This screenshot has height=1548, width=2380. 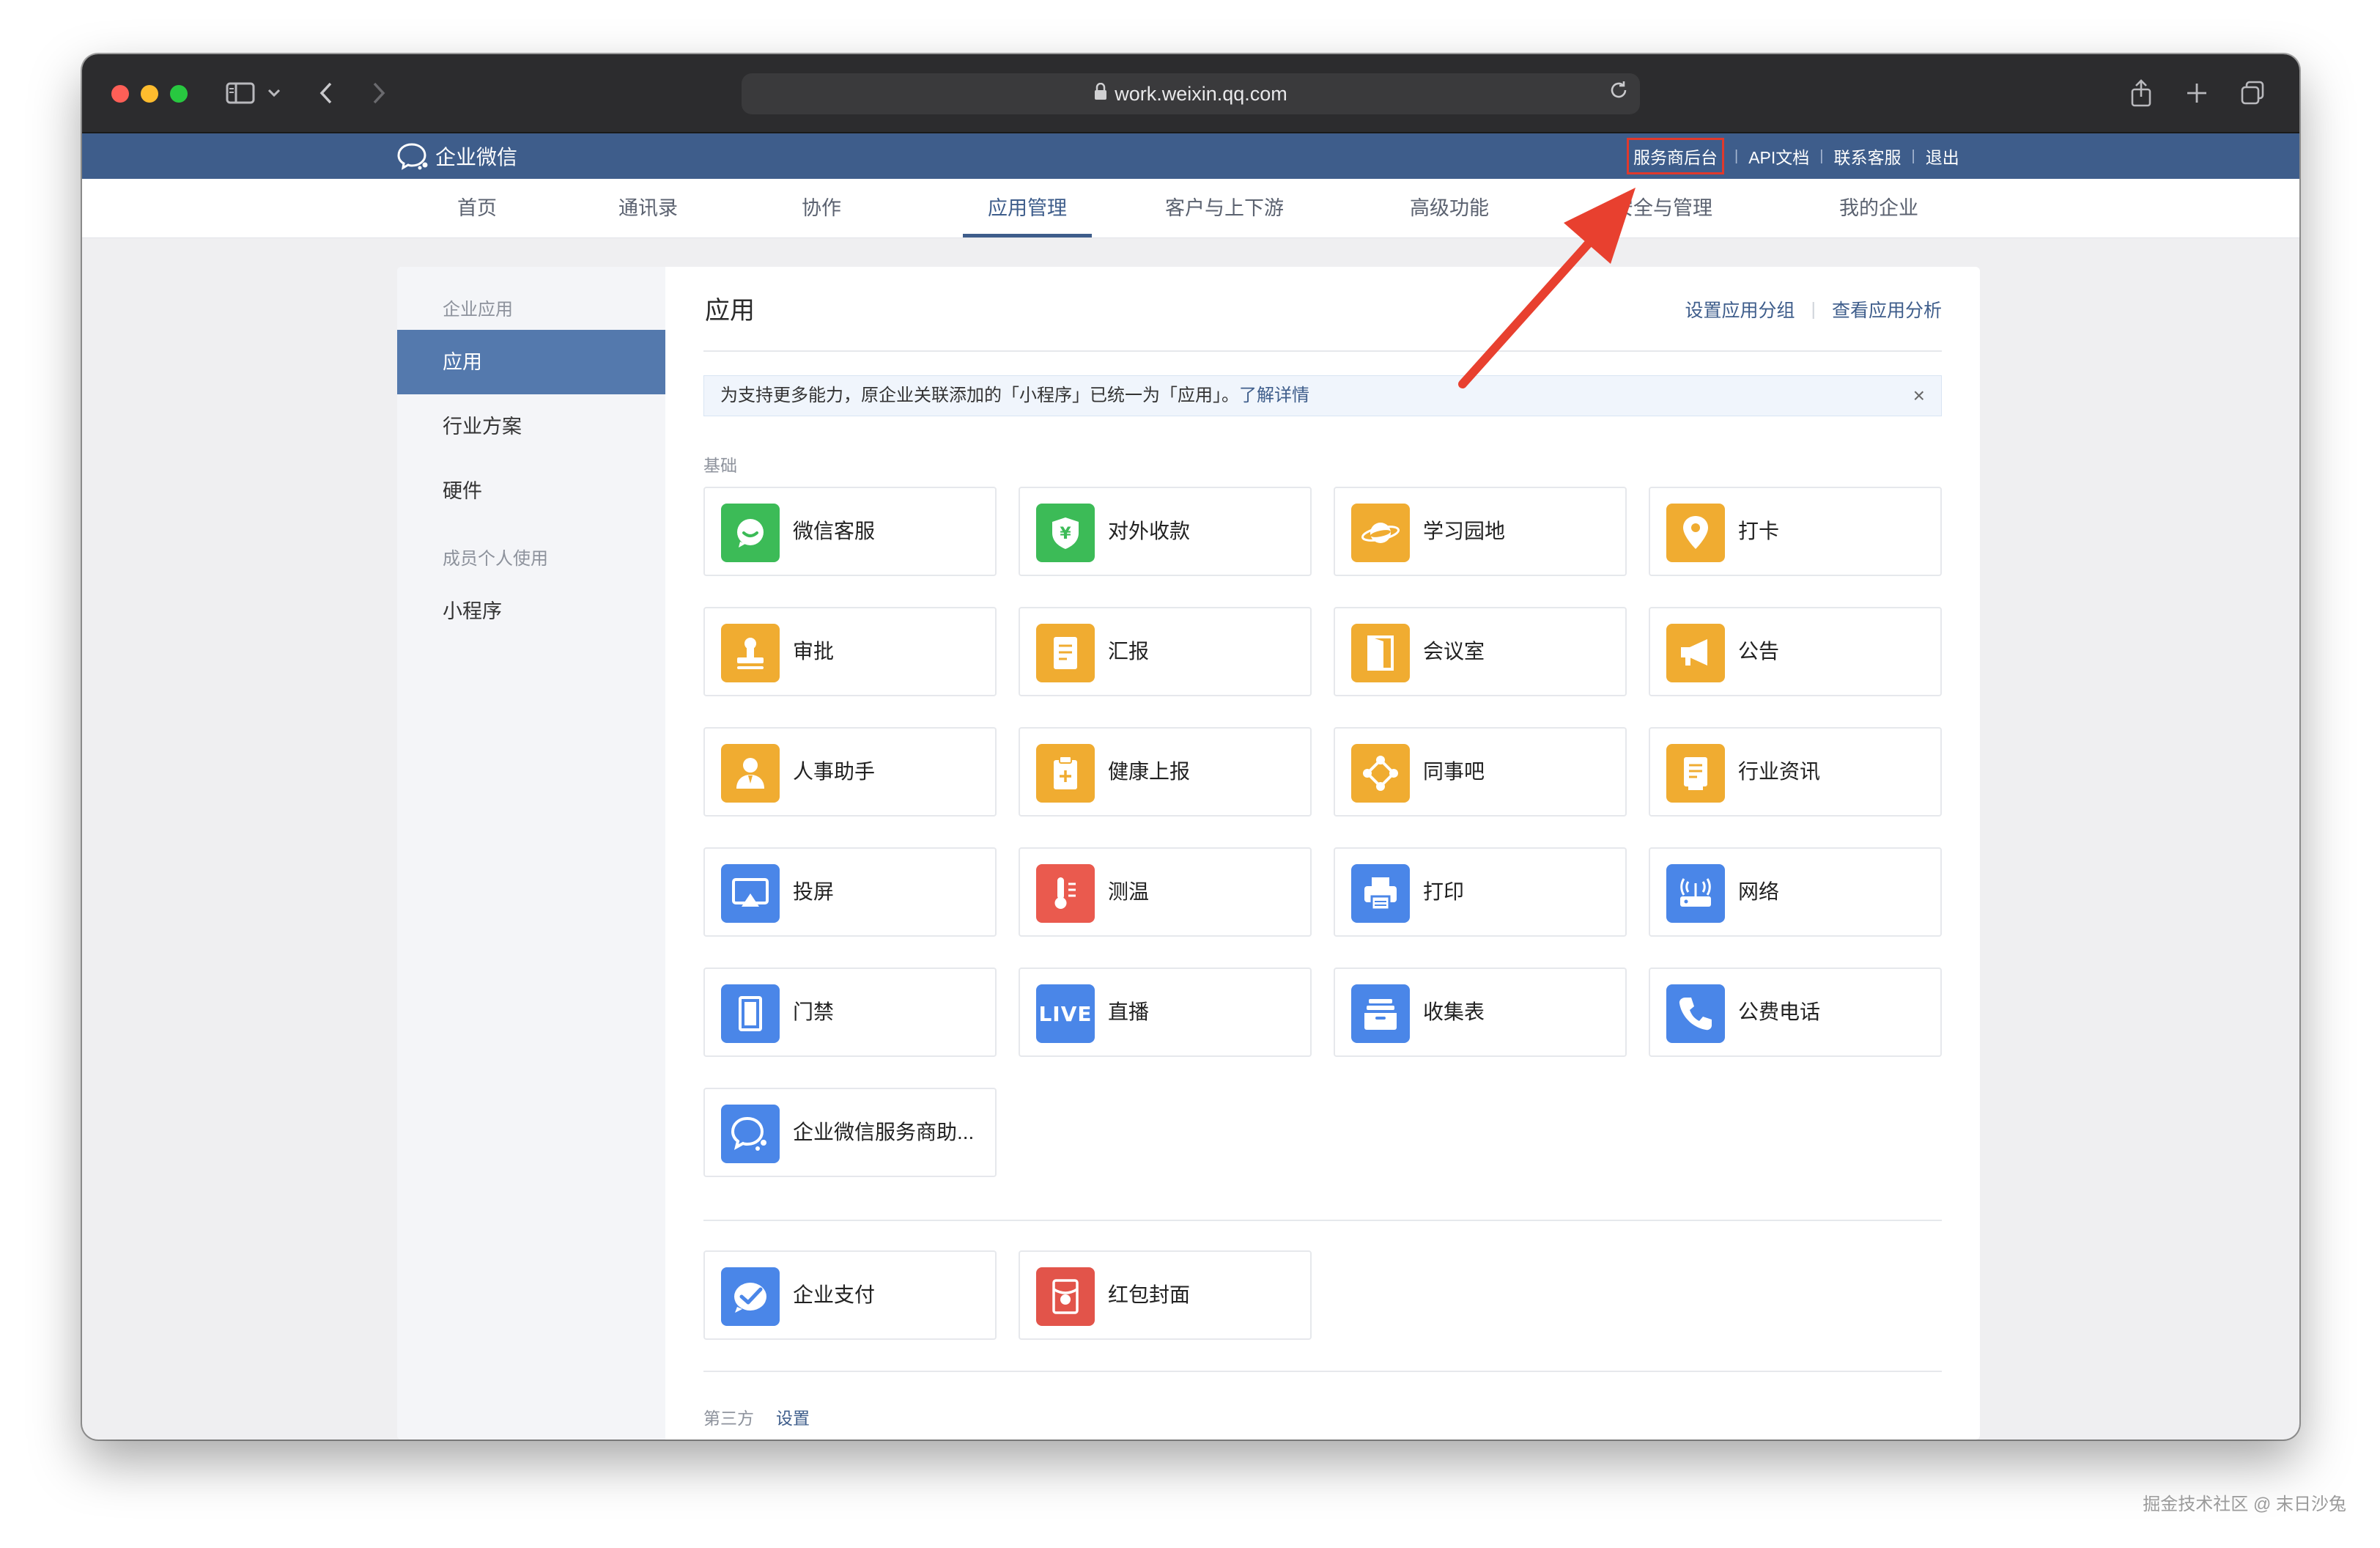 I want to click on app-label: 企业支付, so click(x=835, y=1294).